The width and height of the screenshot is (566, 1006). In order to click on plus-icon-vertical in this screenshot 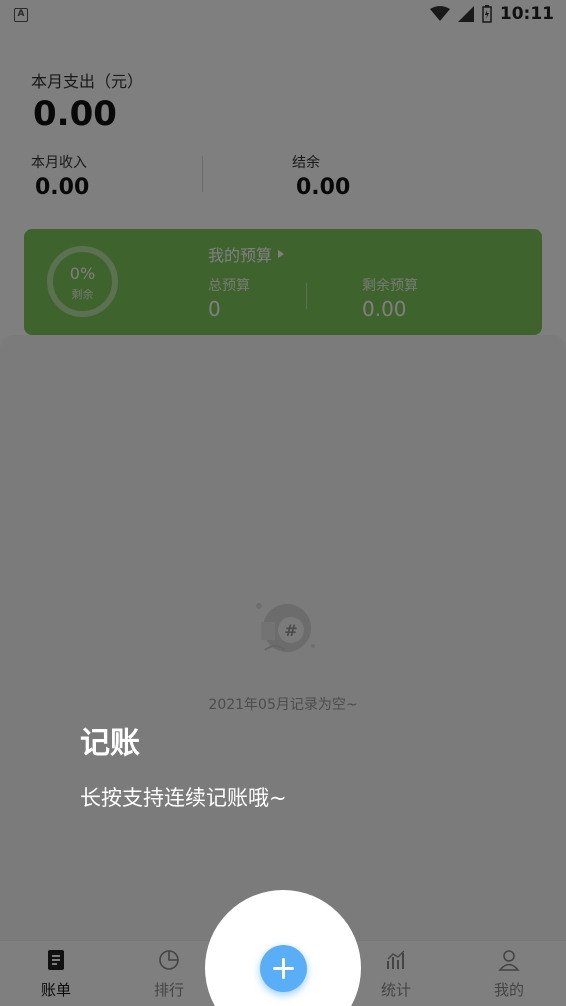, I will do `click(283, 968)`.